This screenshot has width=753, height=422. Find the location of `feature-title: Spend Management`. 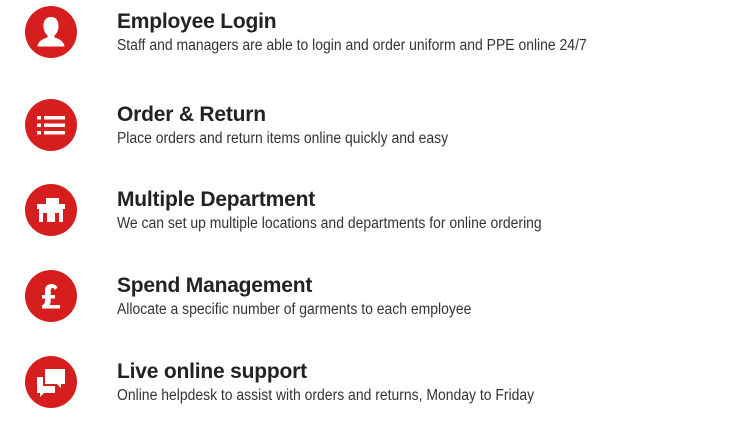

feature-title: Spend Management is located at coordinates (215, 285).